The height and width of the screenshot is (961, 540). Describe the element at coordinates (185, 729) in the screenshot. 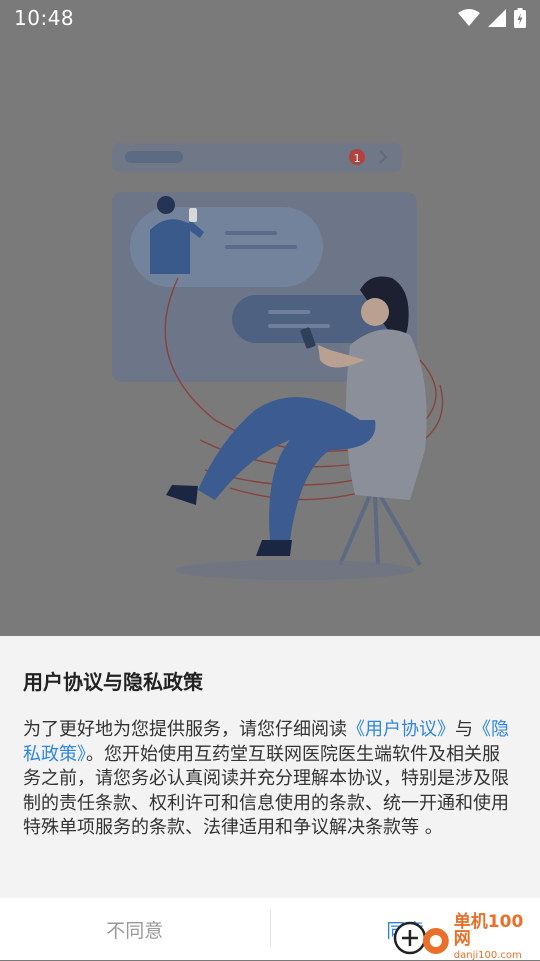

I see `body-text-intro: 为了更好地为您提供服务，请您仔细阅读` at that location.